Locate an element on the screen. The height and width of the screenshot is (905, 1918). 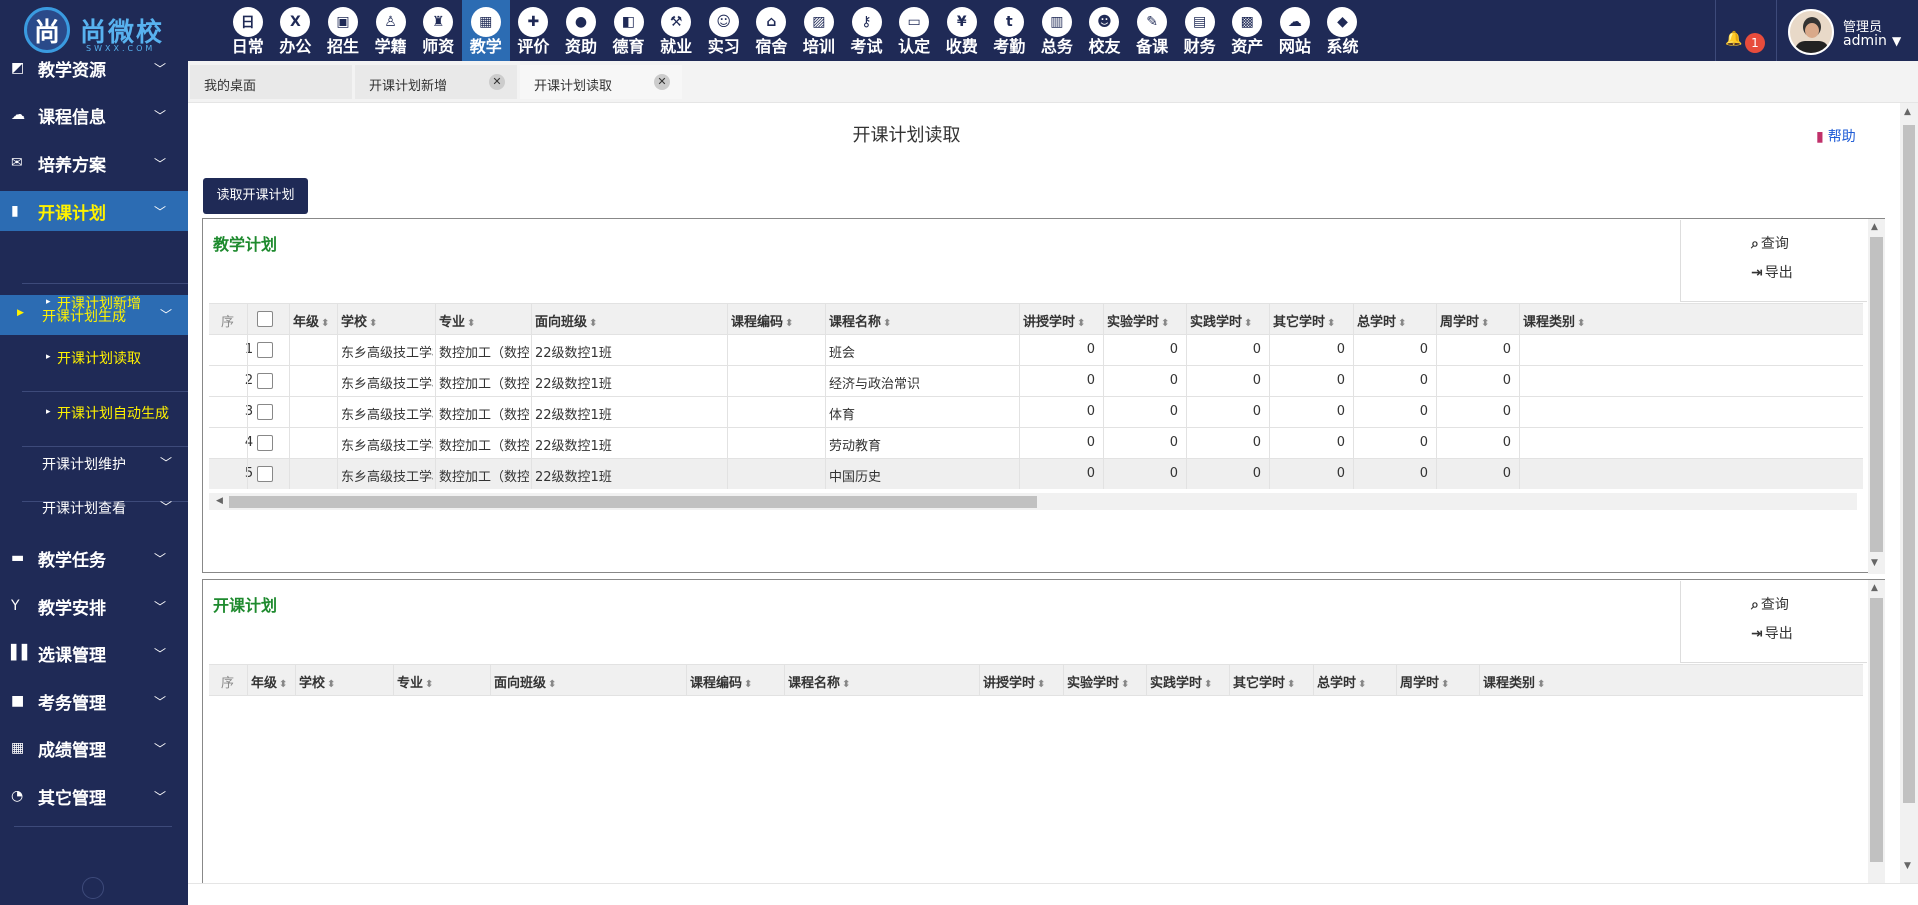
query-button: ⌕ 查询 is located at coordinates (1770, 243).